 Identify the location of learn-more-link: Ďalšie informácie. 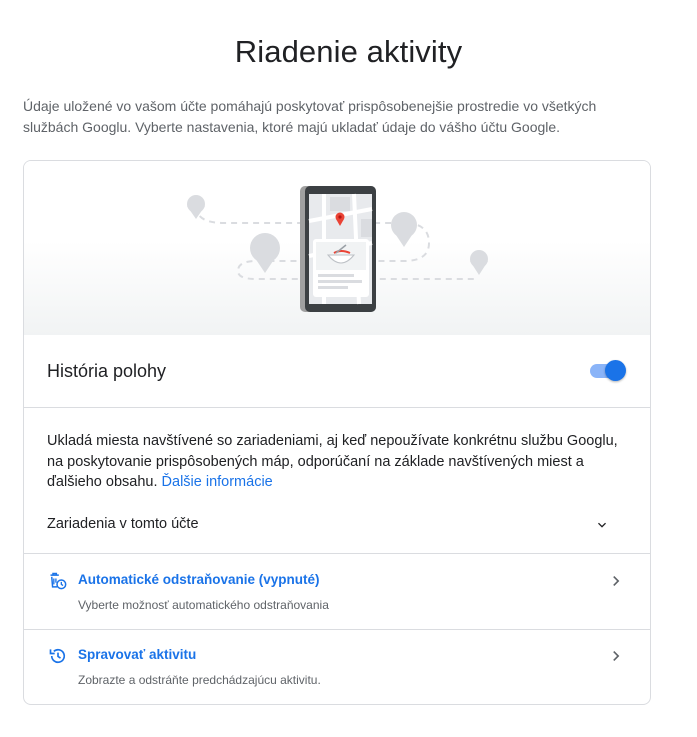
(217, 482).